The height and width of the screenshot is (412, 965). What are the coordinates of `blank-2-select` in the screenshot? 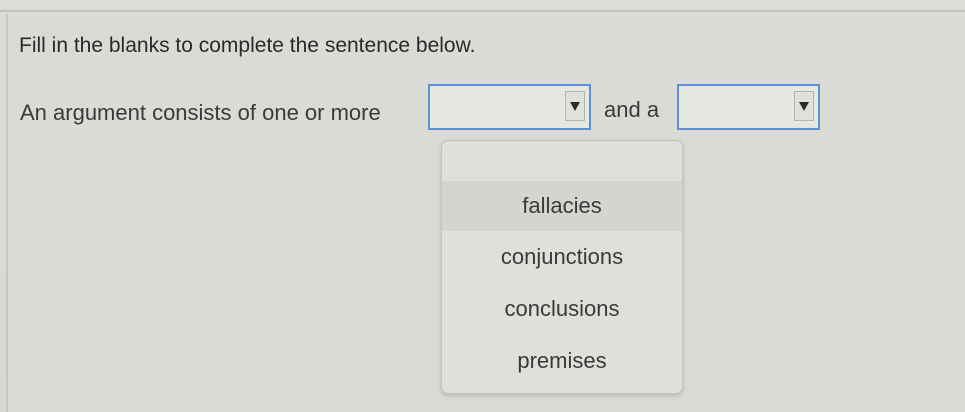 It's located at (748, 107).